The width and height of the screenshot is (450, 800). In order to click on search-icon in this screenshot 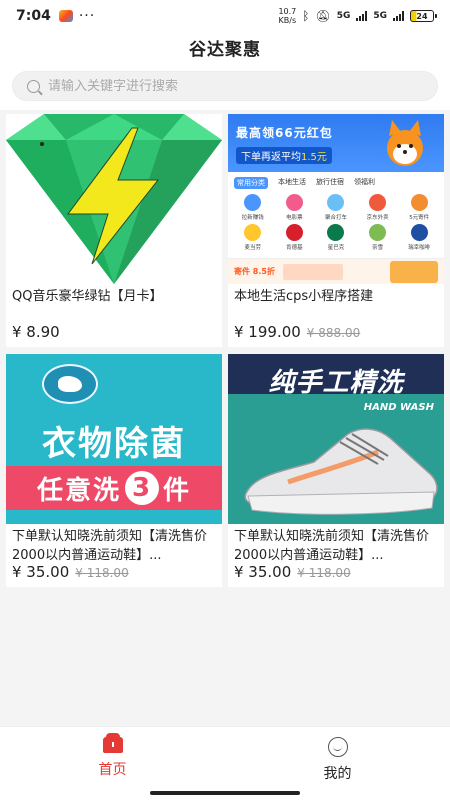, I will do `click(33, 86)`.